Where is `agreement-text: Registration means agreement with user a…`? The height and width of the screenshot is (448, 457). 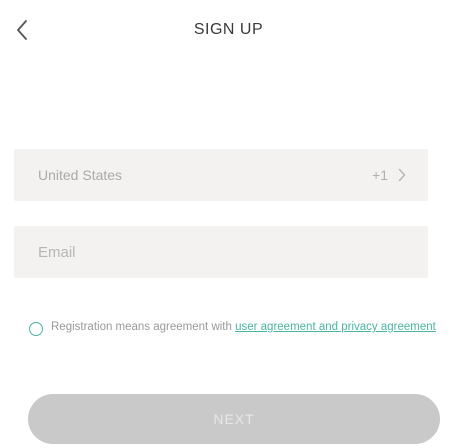
agreement-text: Registration means agreement with user a… is located at coordinates (252, 327).